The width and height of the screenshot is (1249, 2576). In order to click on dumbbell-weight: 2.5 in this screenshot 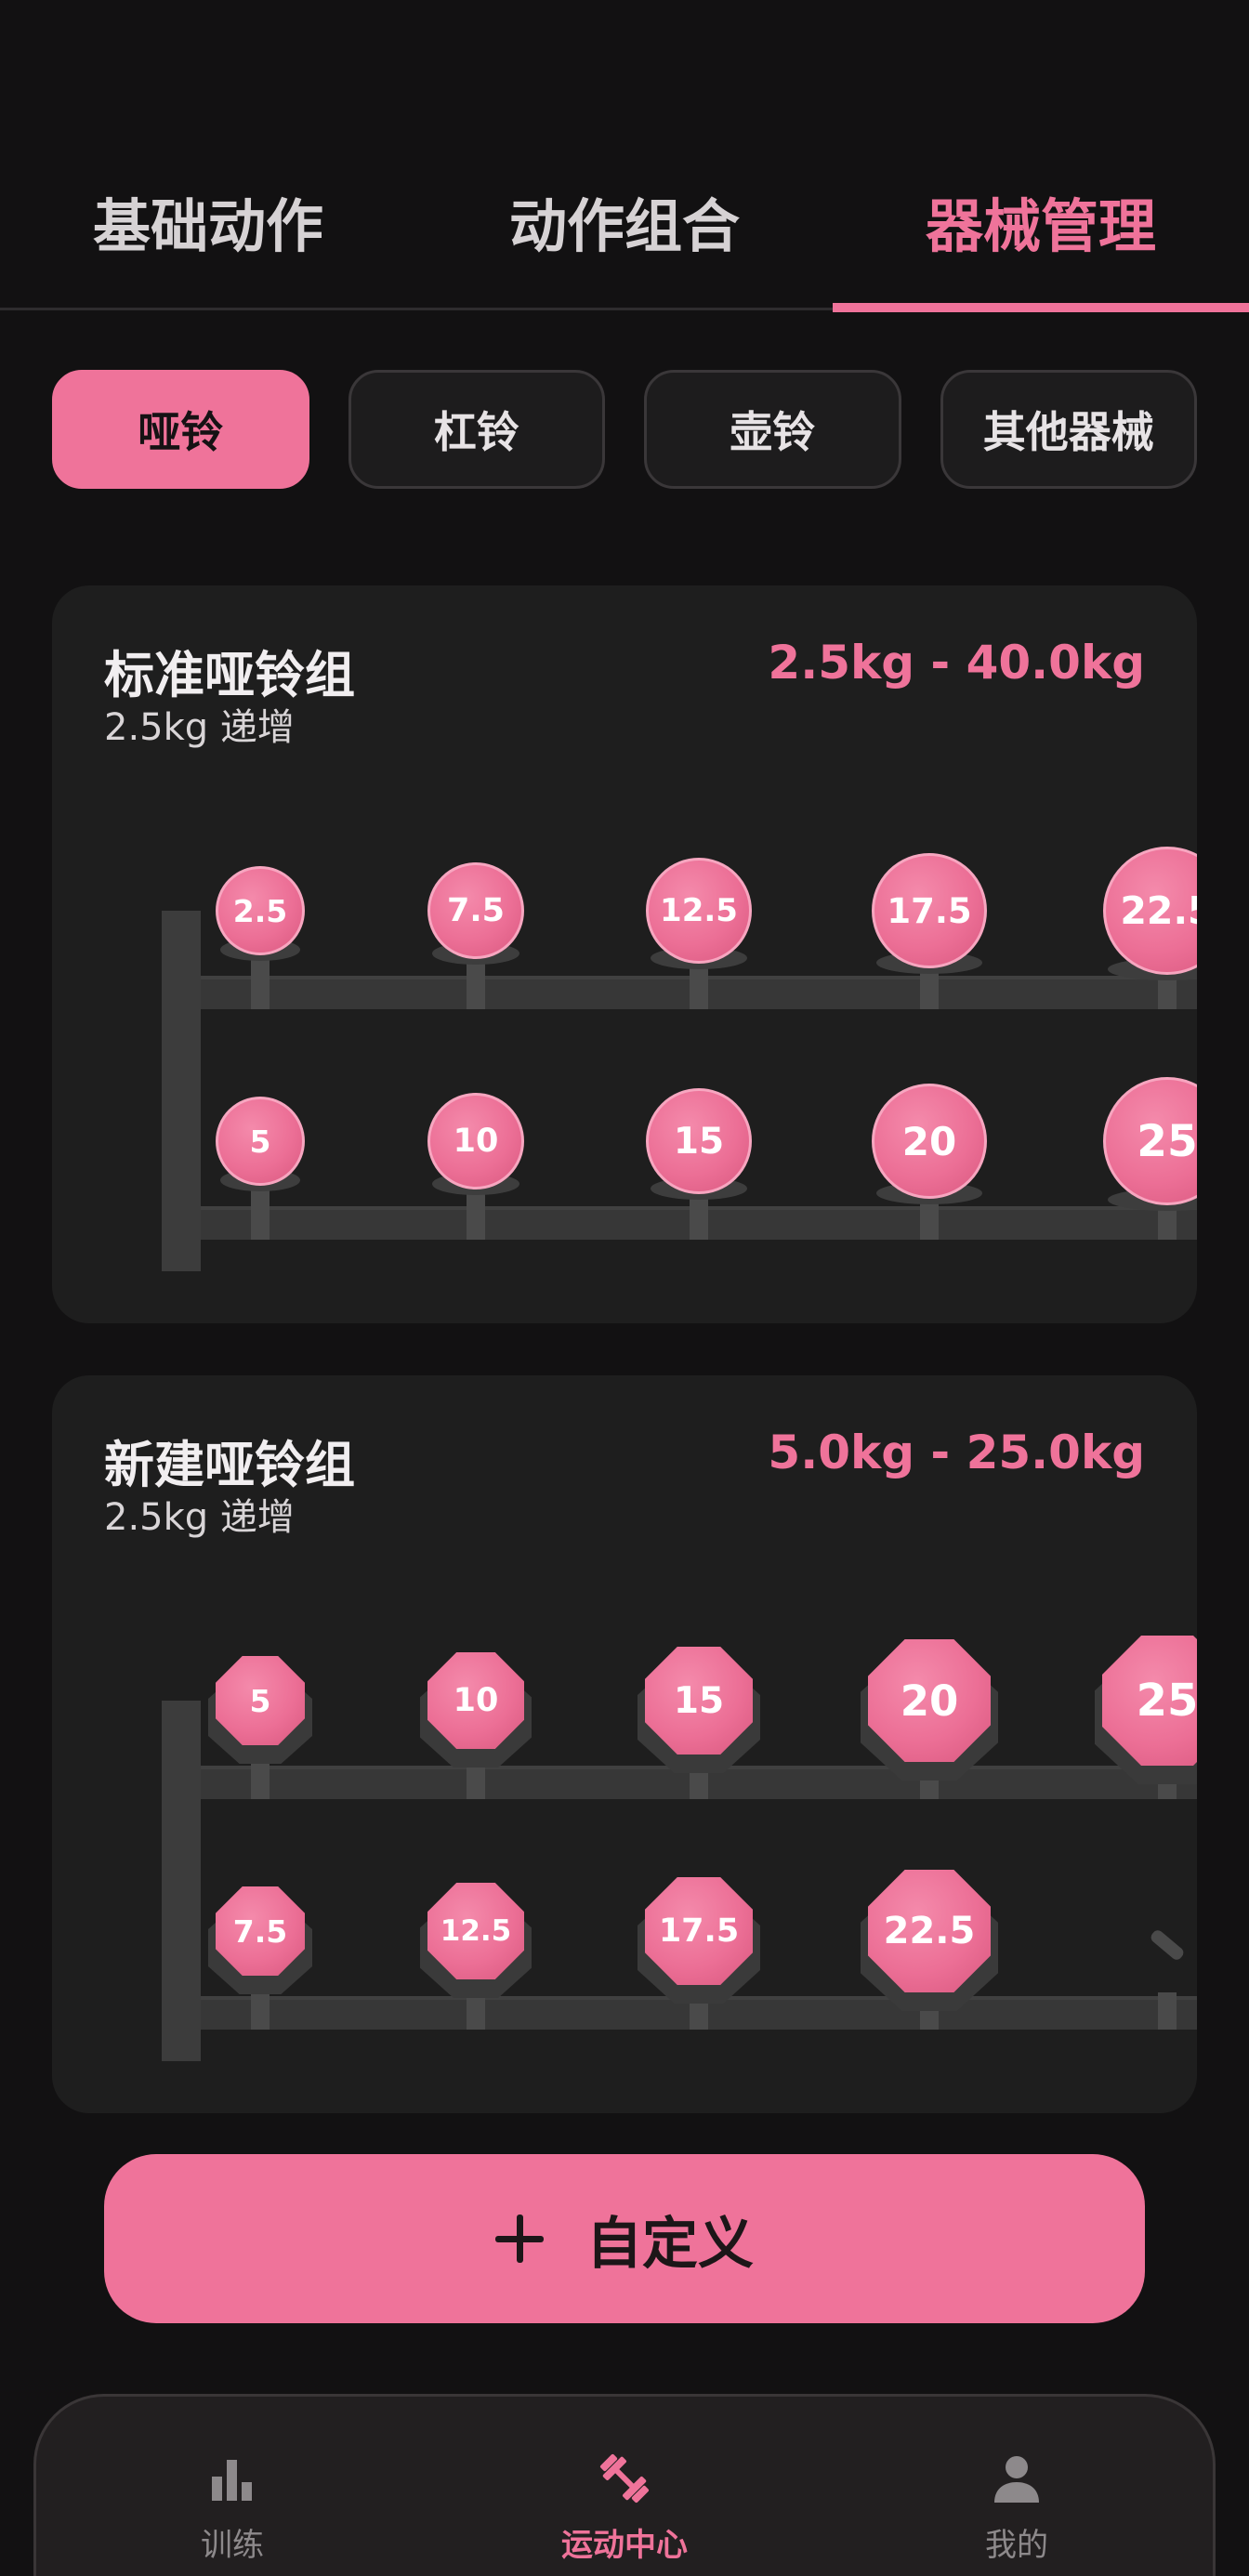, I will do `click(260, 910)`.